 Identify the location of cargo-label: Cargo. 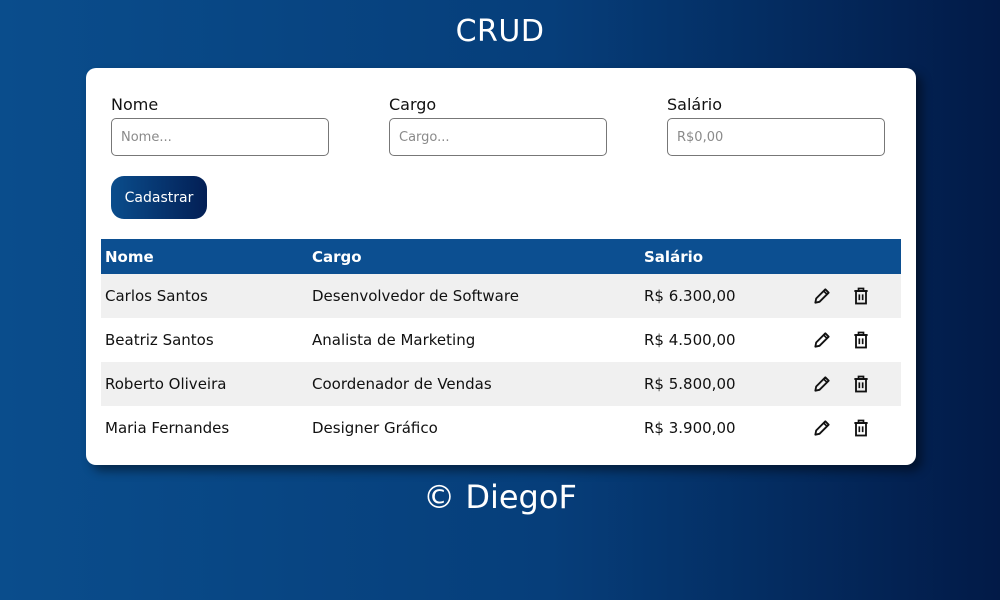
(413, 104).